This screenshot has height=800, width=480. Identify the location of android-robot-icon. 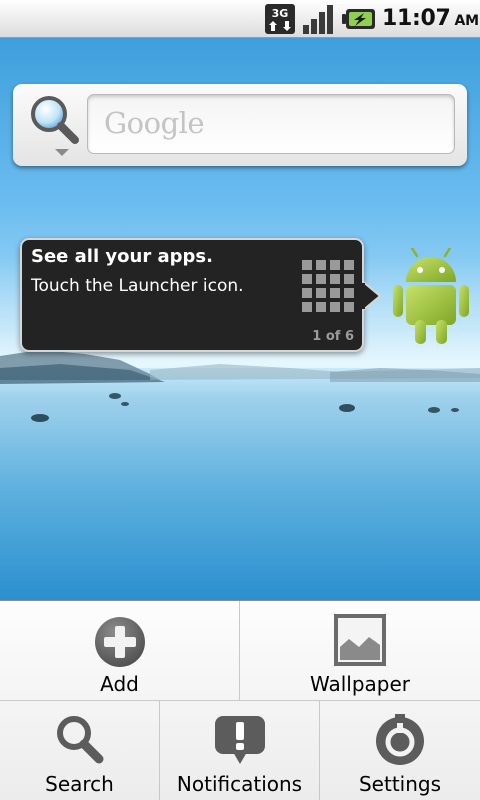
(431, 296).